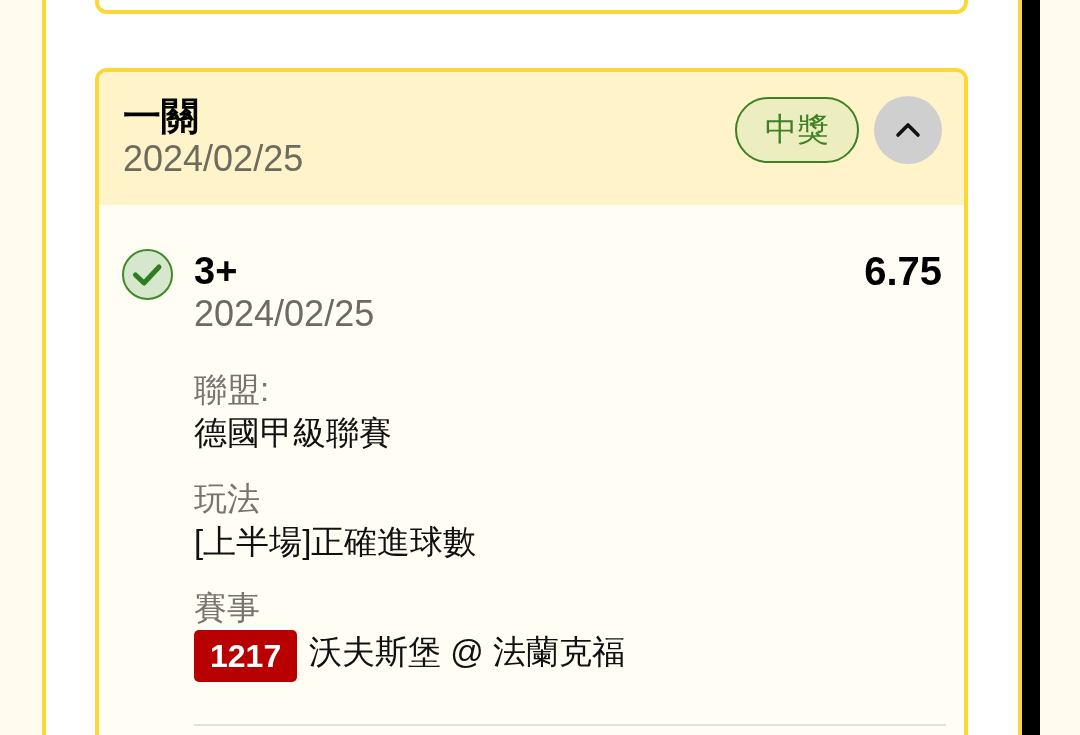  I want to click on chevron-up-icon, so click(908, 130).